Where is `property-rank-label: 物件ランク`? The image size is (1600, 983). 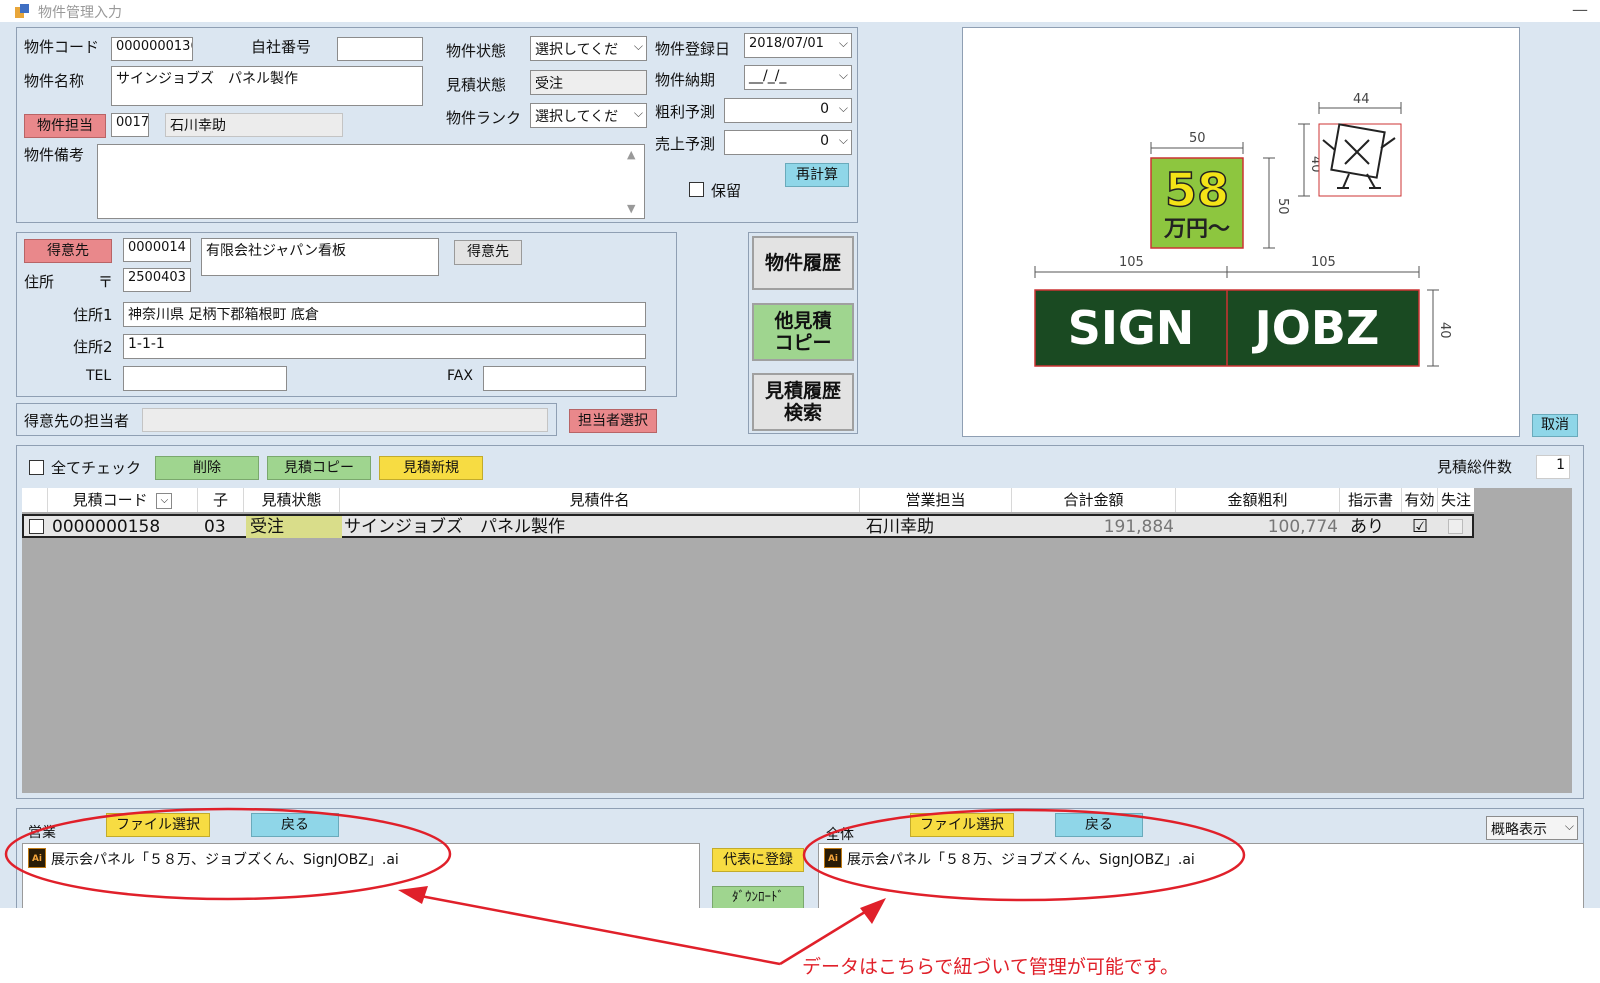 property-rank-label: 物件ランク is located at coordinates (484, 118).